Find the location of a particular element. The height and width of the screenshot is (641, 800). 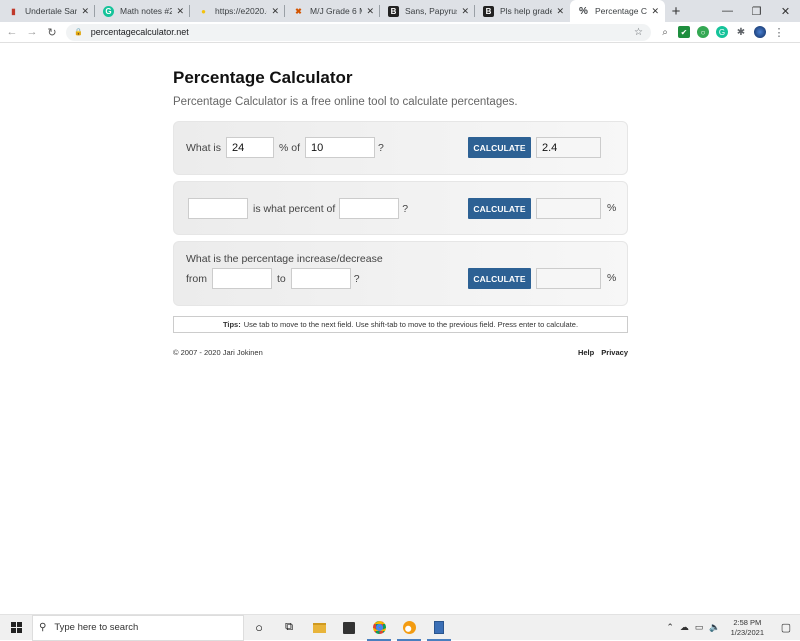

browser-tab: ▮ Undertale Sans I ✕ is located at coordinates (47, 11).